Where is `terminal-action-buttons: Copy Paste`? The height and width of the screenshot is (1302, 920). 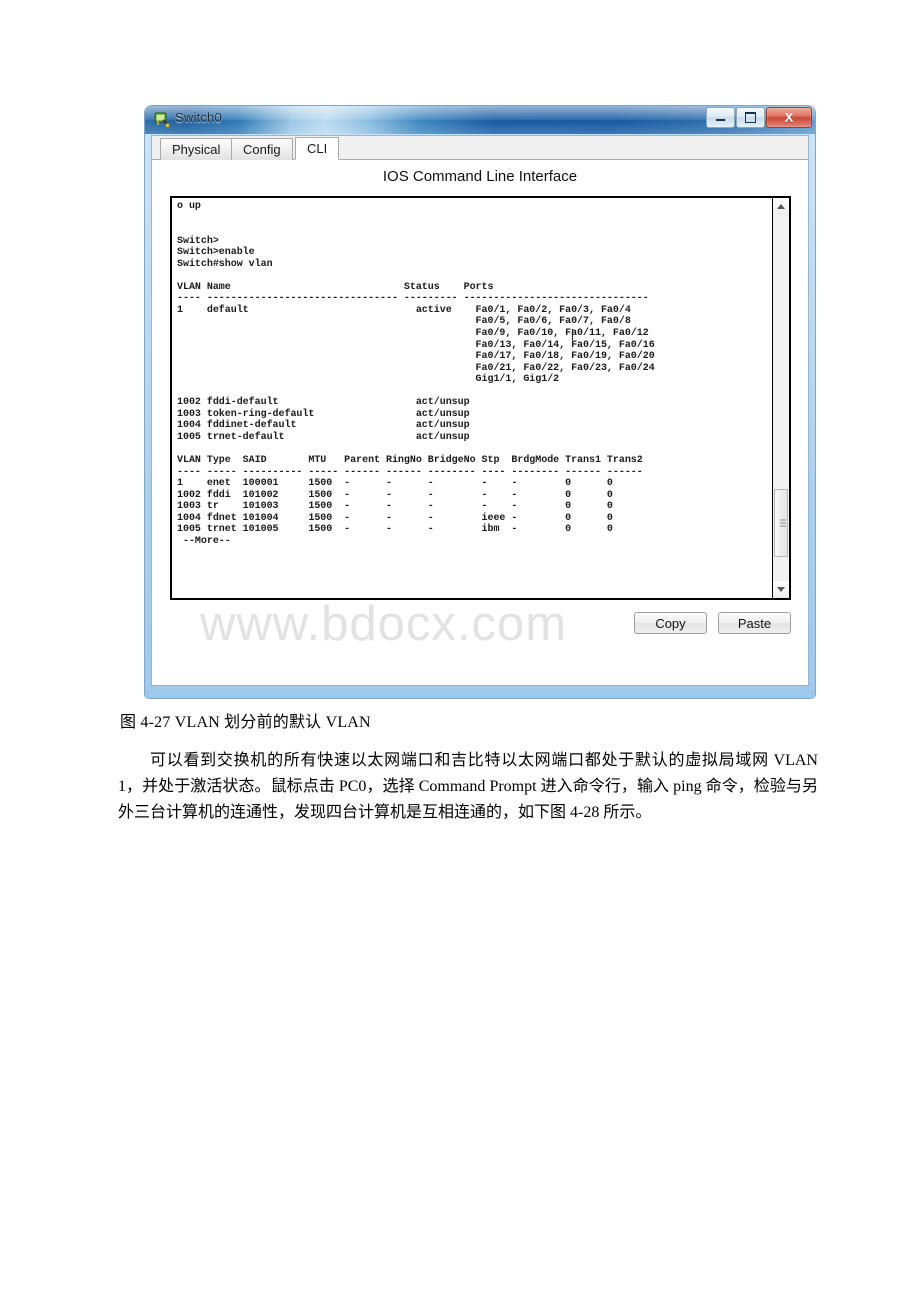
terminal-action-buttons: Copy Paste is located at coordinates (712, 623).